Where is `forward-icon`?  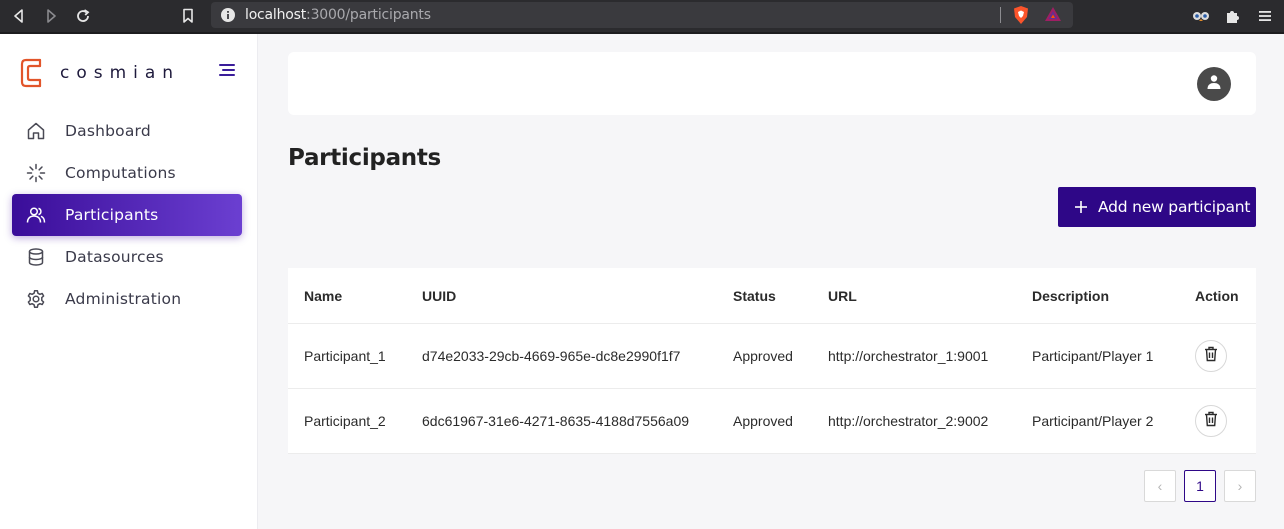
forward-icon is located at coordinates (51, 16).